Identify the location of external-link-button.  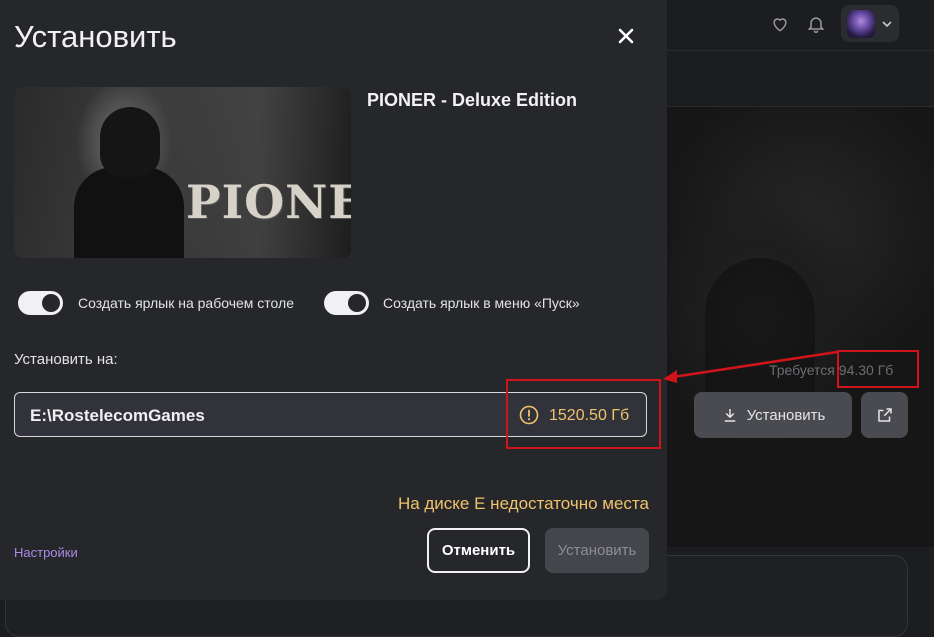
(884, 415).